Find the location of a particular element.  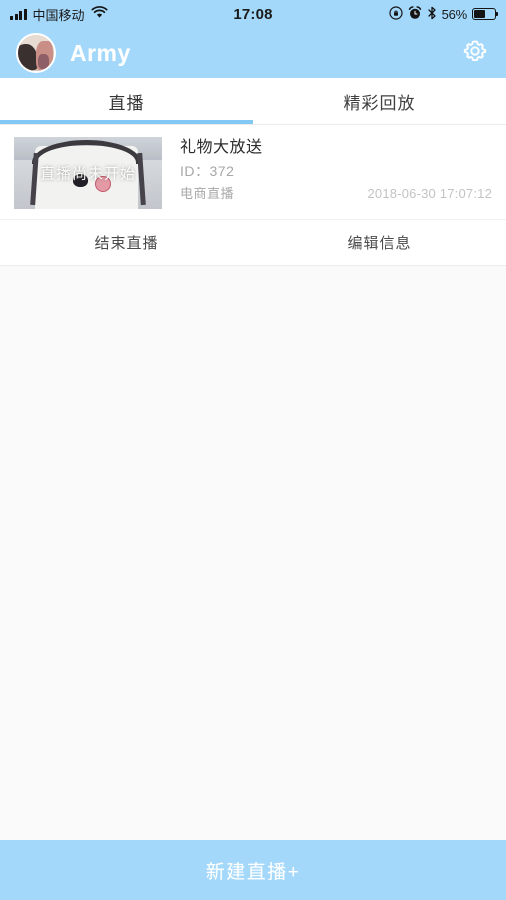

tab-replay: 精彩回放 is located at coordinates (379, 101).